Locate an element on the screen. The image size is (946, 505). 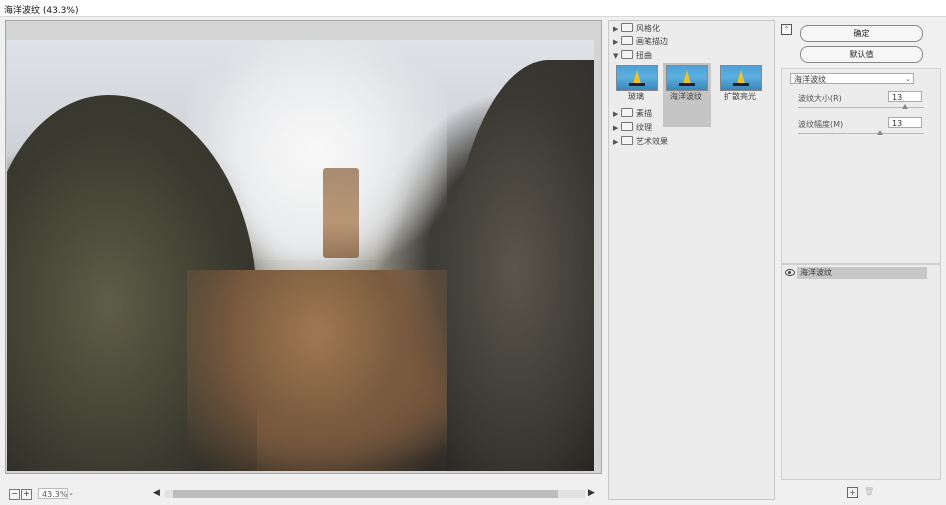
filter-category-sketch: ▶ 素描 is located at coordinates (632, 114).